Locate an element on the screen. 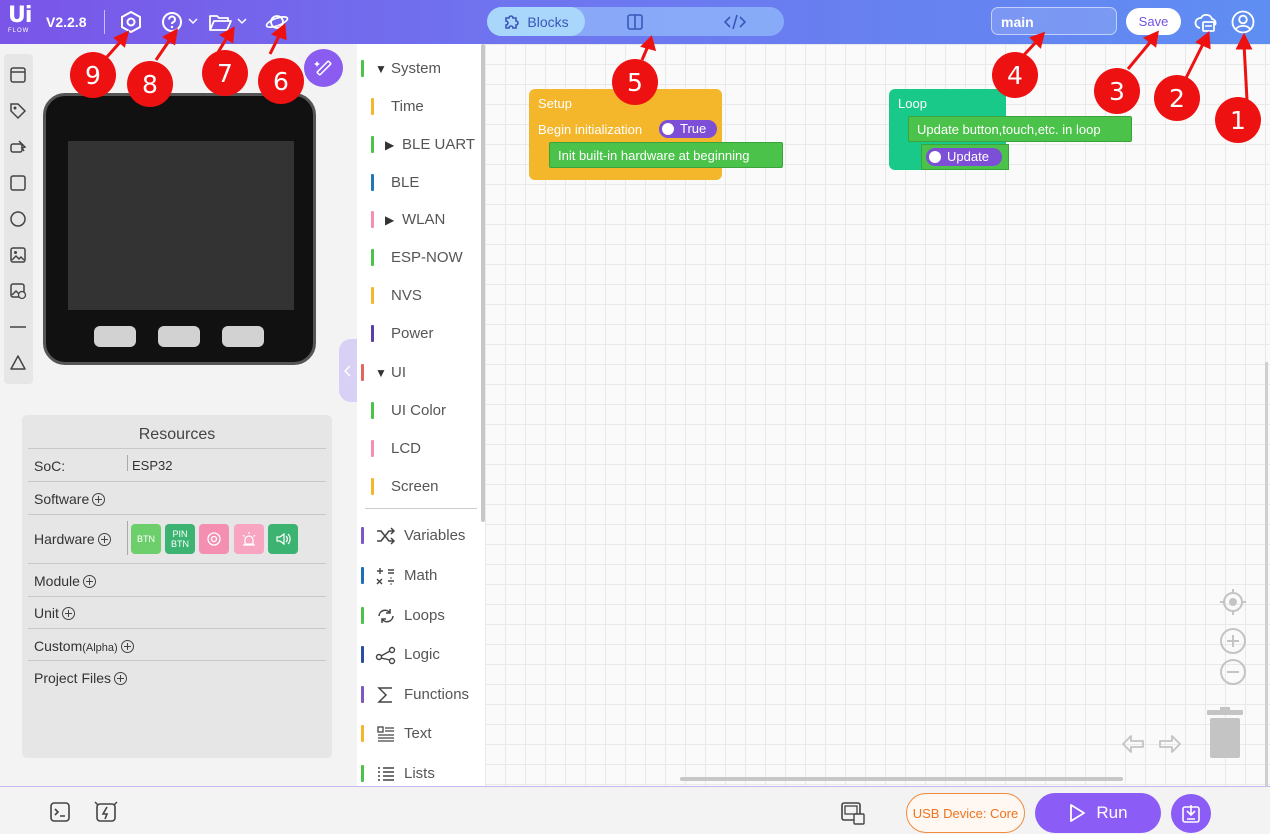  user-icon is located at coordinates (1243, 22).